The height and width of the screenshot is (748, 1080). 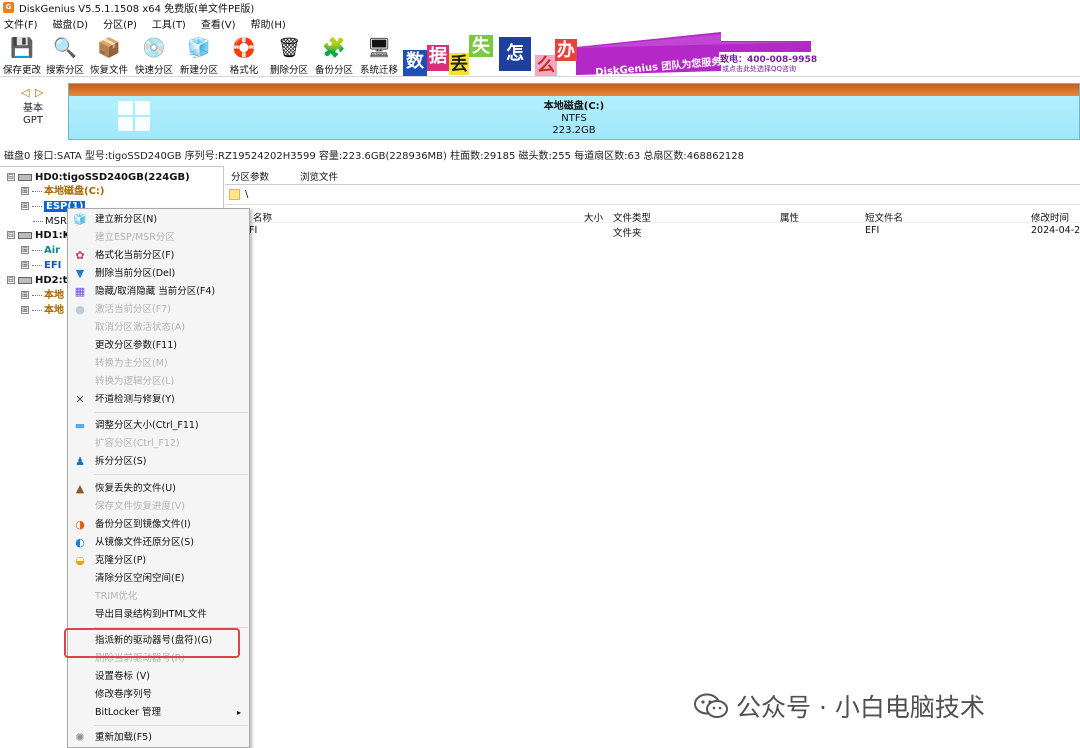 I want to click on menu-item-to-logical: 转换为逻辑分区(L), so click(x=135, y=381).